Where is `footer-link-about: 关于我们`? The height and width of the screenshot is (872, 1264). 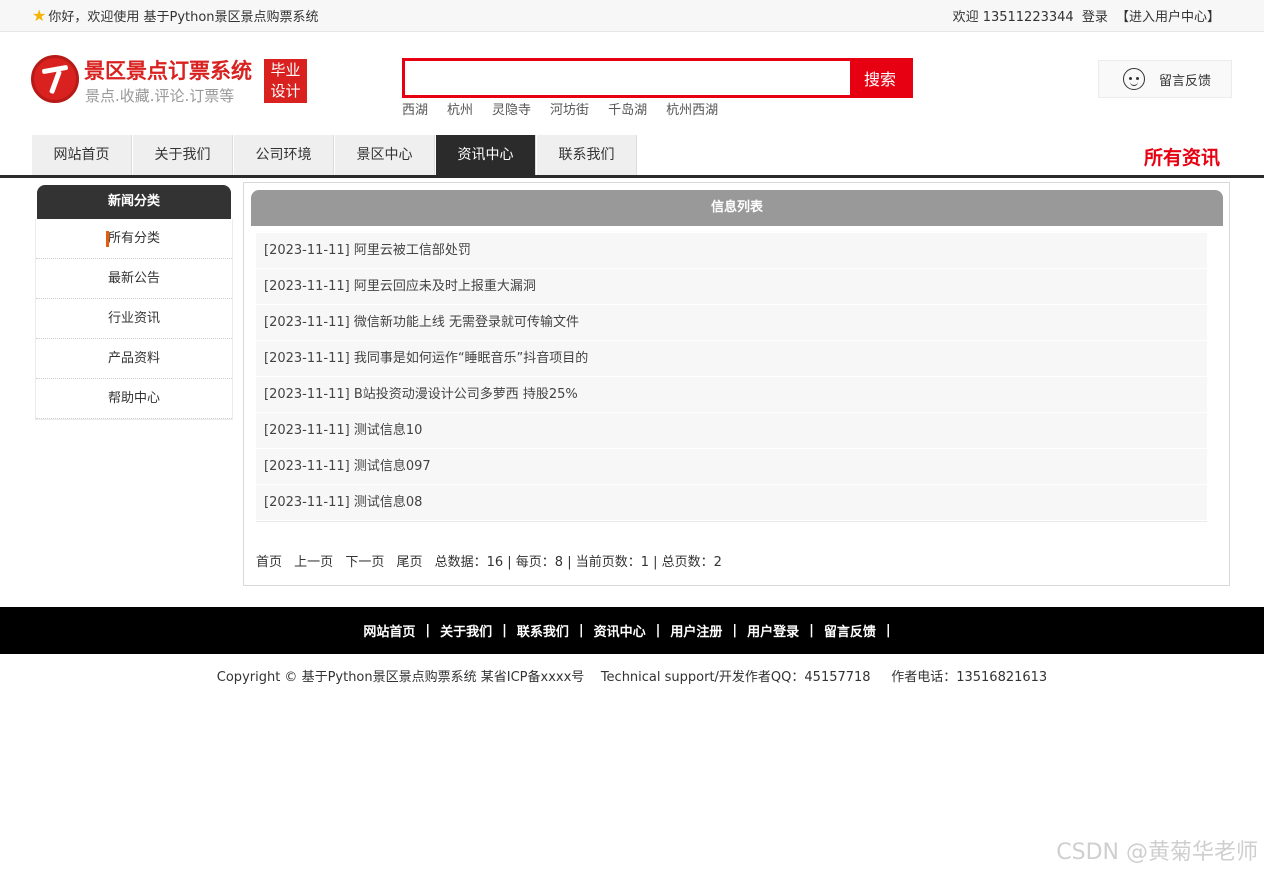
footer-link-about: 关于我们 is located at coordinates (466, 630).